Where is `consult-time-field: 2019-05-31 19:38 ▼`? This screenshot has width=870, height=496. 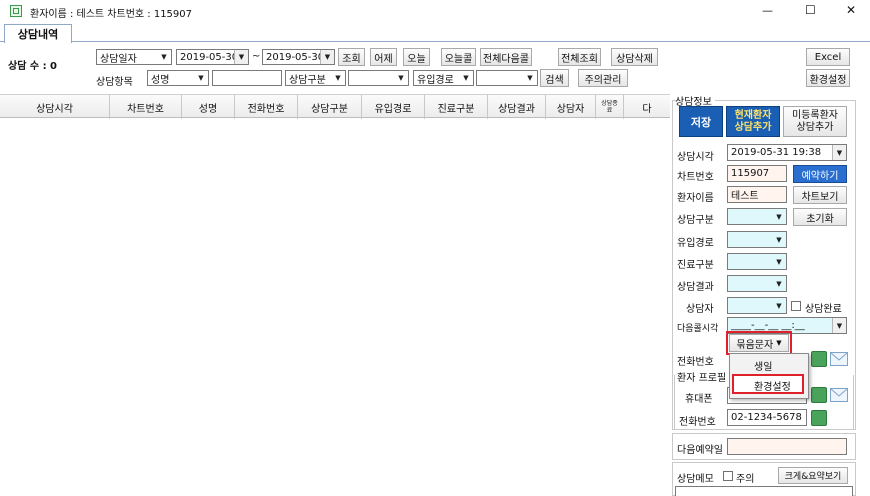 consult-time-field: 2019-05-31 19:38 ▼ is located at coordinates (787, 152).